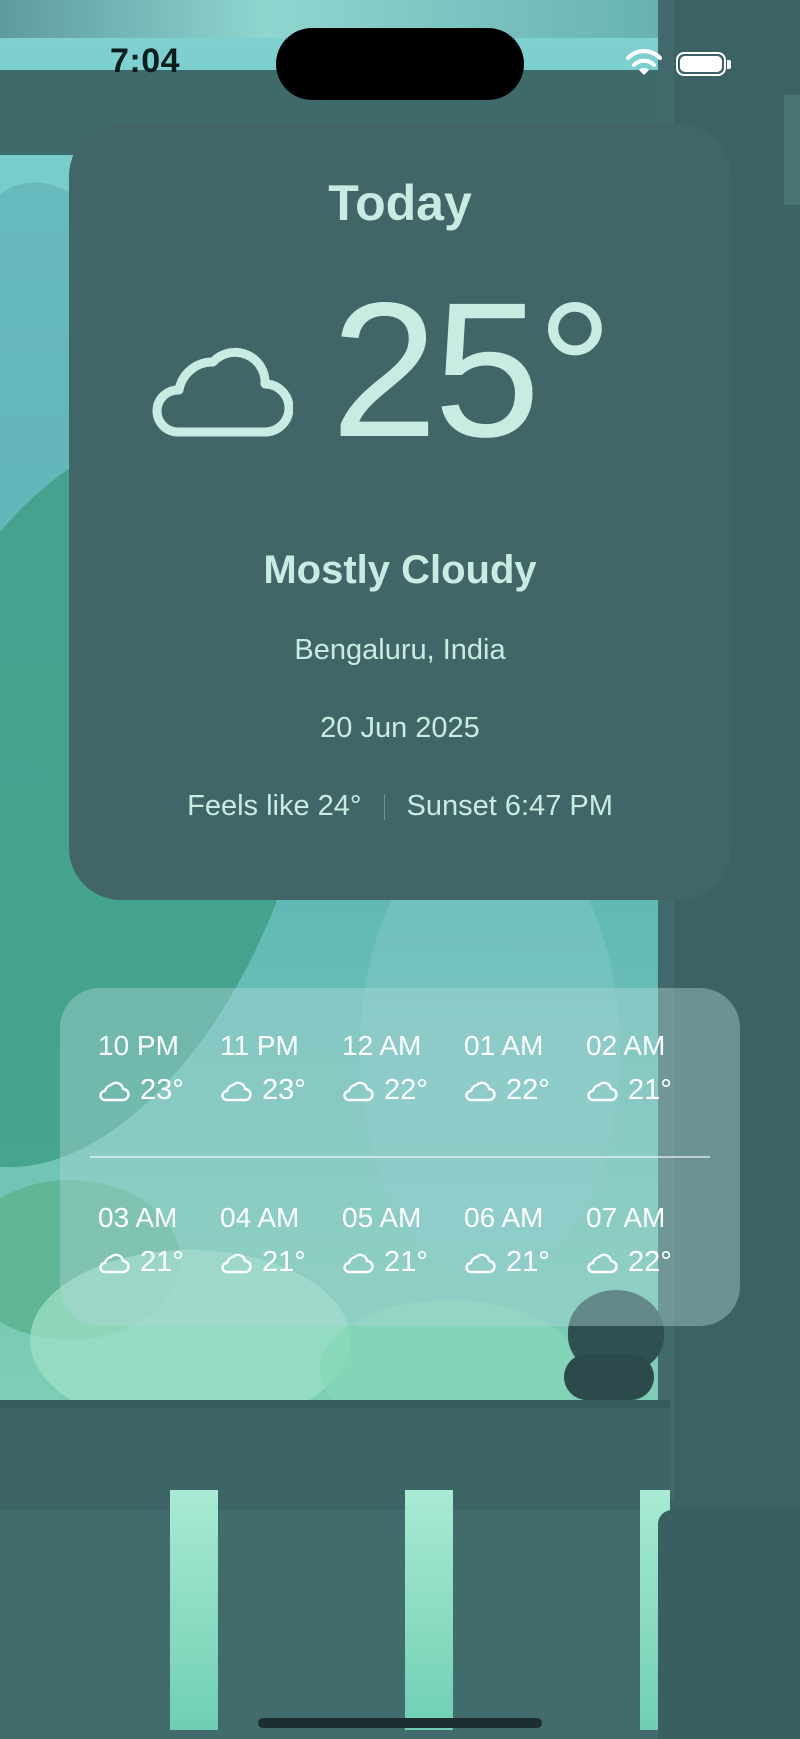  I want to click on status-bar: 7:04, so click(400, 60).